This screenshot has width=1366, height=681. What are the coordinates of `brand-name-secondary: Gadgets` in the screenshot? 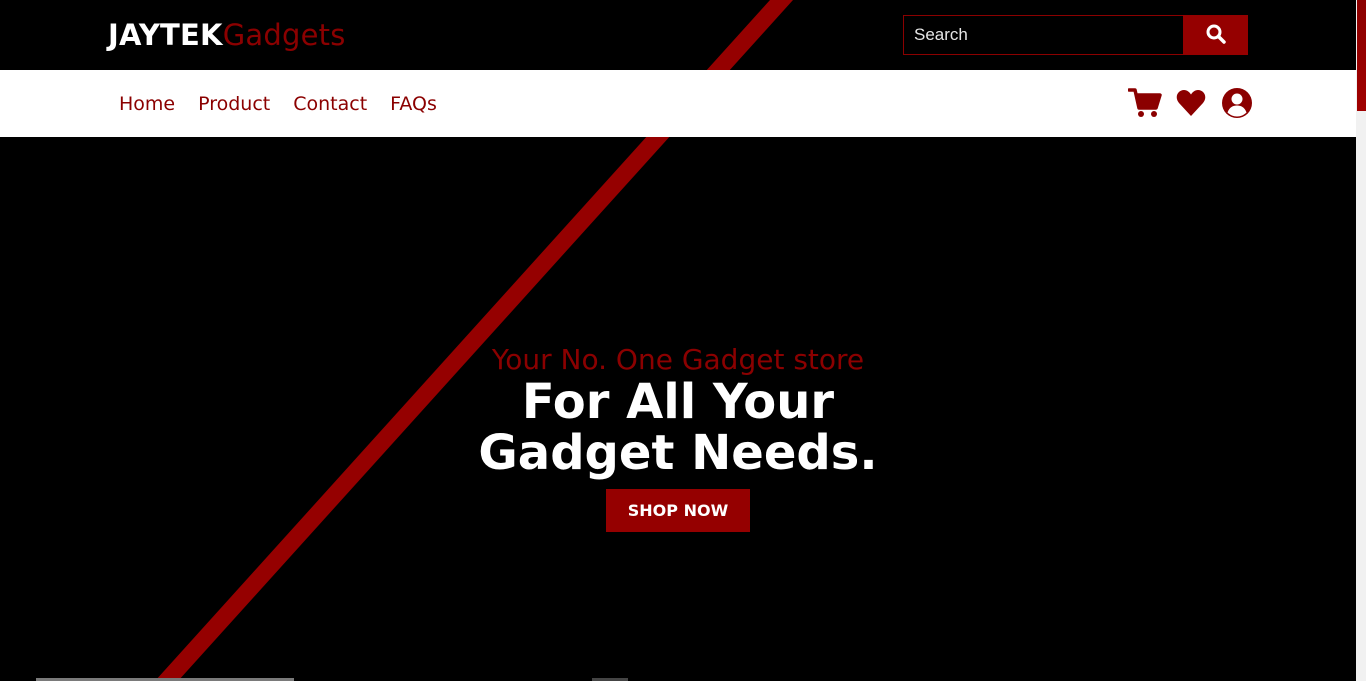 It's located at (284, 35).